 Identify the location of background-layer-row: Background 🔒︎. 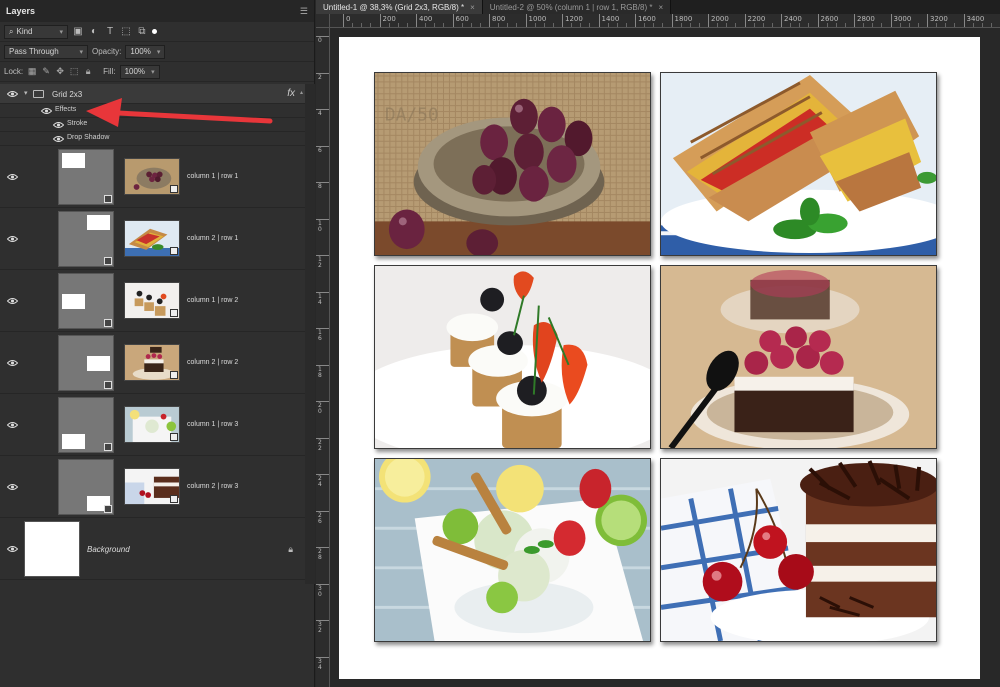
(152, 549).